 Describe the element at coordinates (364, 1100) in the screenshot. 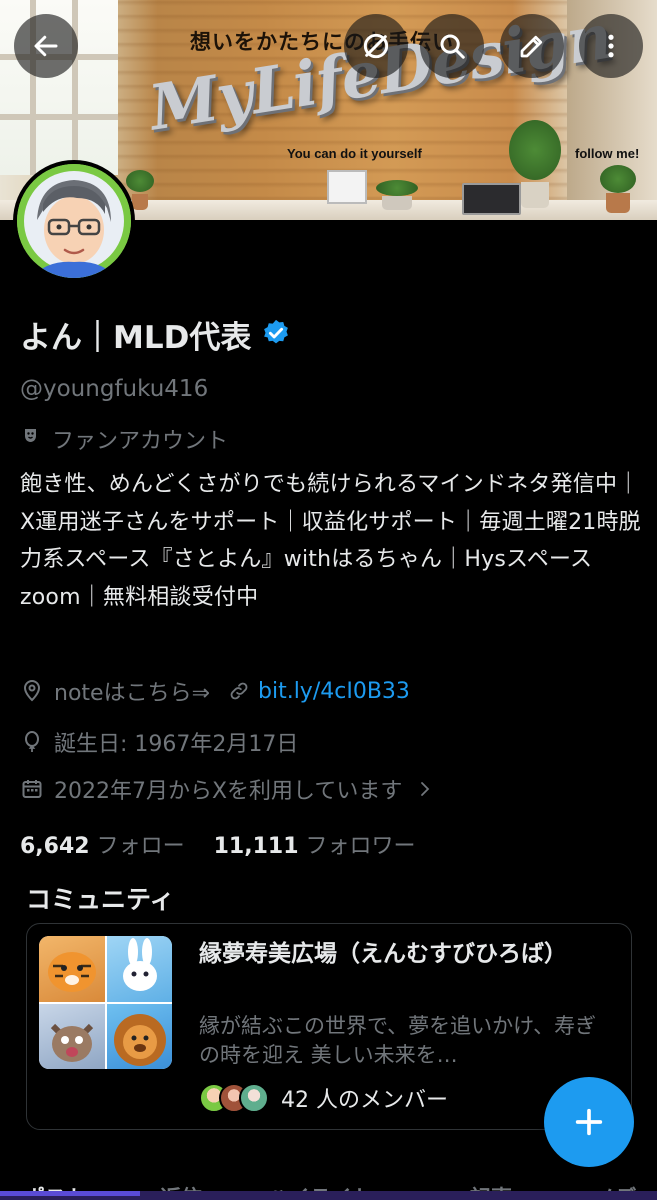

I see `member-count: 42 人のメンバー` at that location.